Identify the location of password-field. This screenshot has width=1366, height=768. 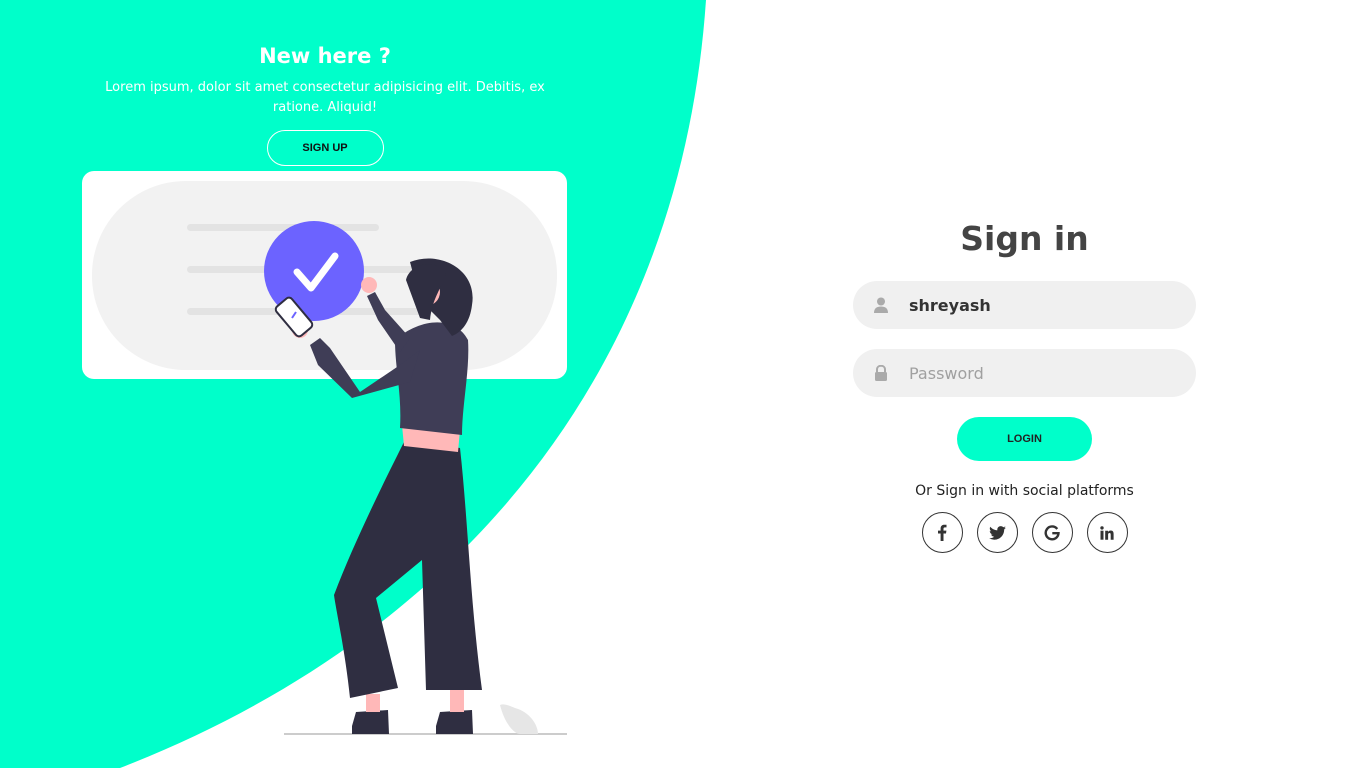
(1024, 373).